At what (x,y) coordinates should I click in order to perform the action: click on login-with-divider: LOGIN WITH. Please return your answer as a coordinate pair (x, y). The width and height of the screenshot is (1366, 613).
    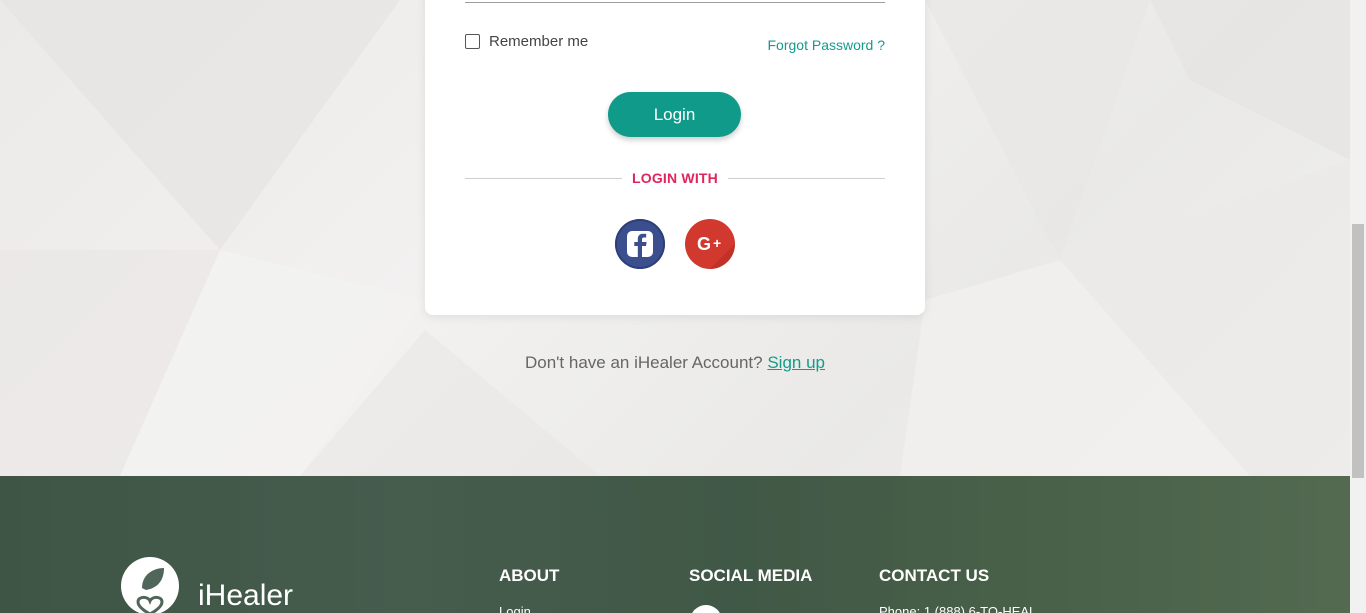
    Looking at the image, I should click on (675, 178).